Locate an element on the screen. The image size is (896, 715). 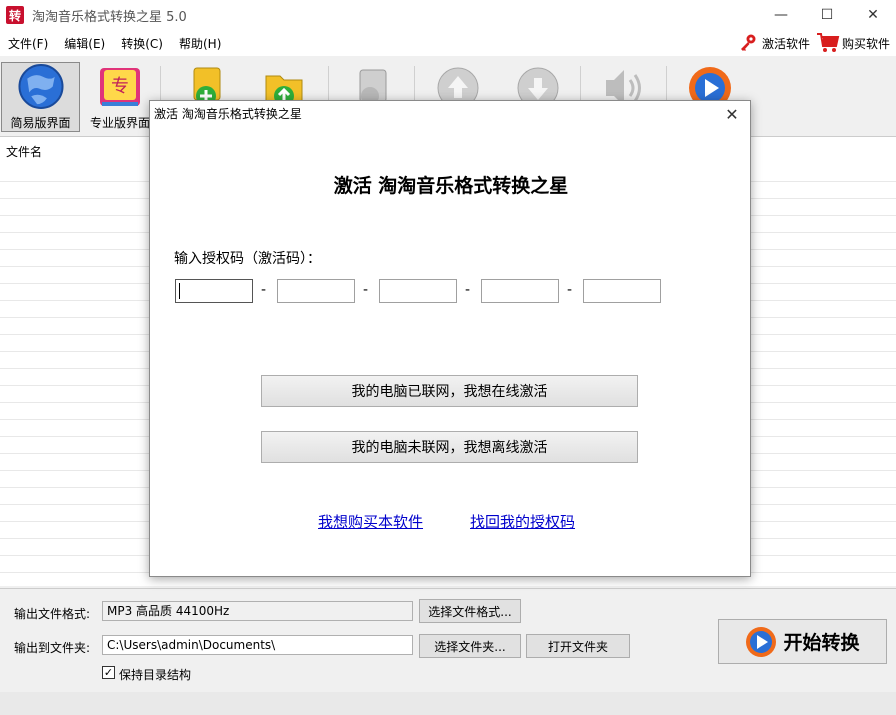
menu-right-group: 激活软件 购买软件 is located at coordinates (817, 43).